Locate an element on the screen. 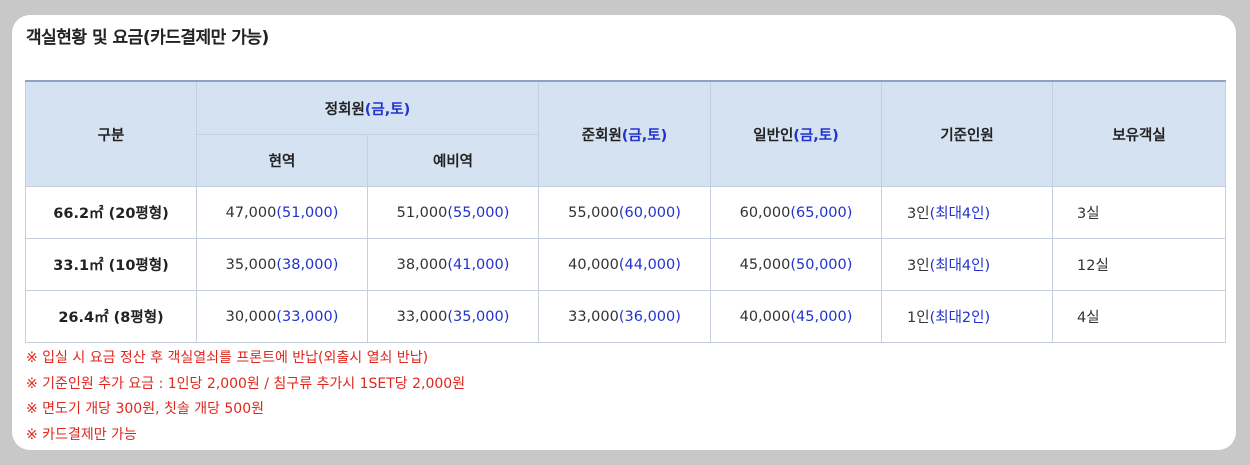  room-size-label: 26.4㎡ (8평형) is located at coordinates (111, 316).